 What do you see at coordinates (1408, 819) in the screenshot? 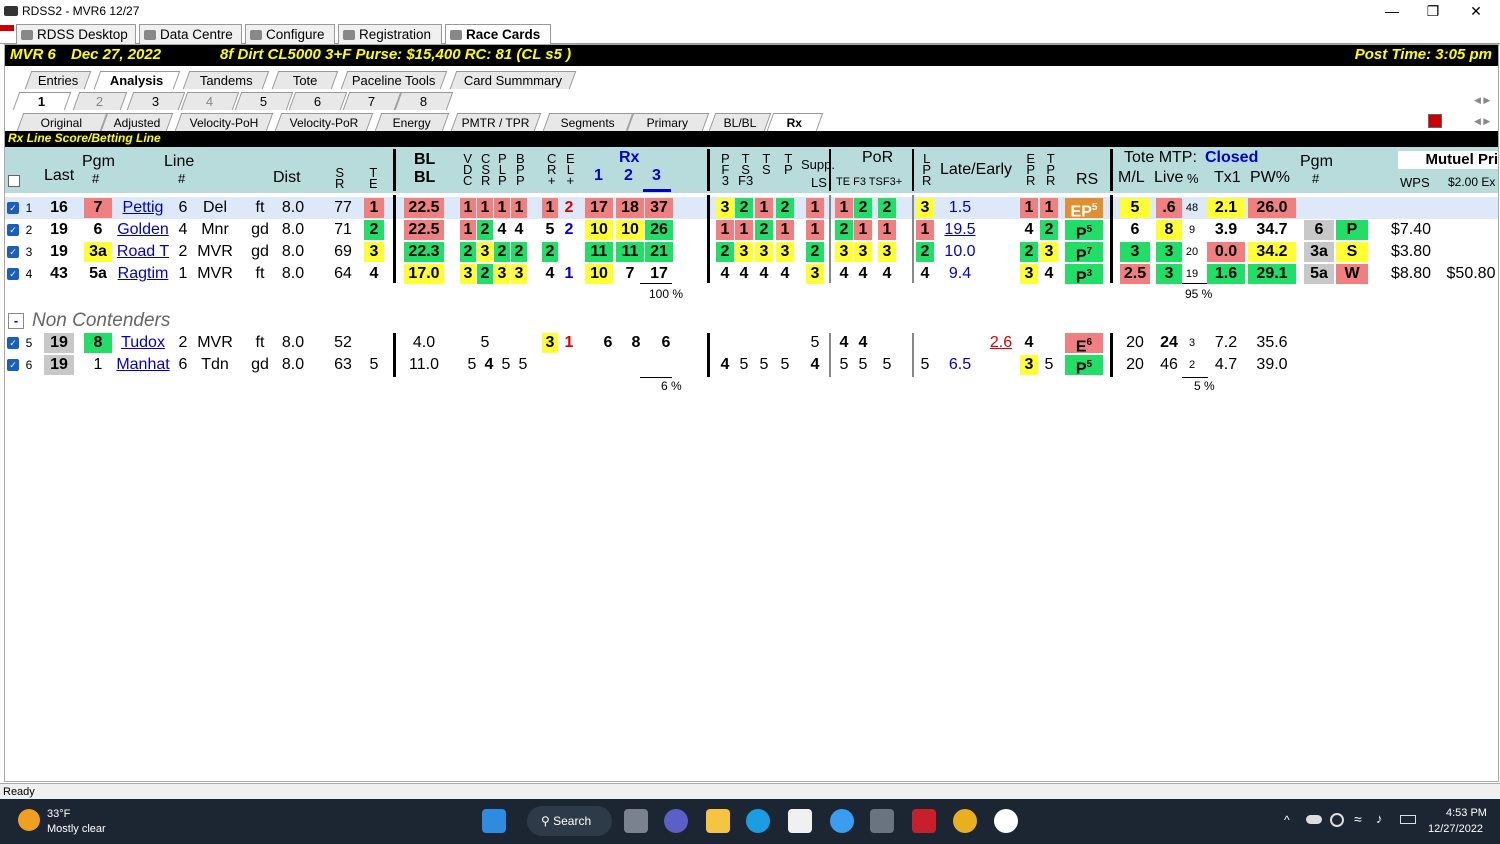
I see `battery-icon` at bounding box center [1408, 819].